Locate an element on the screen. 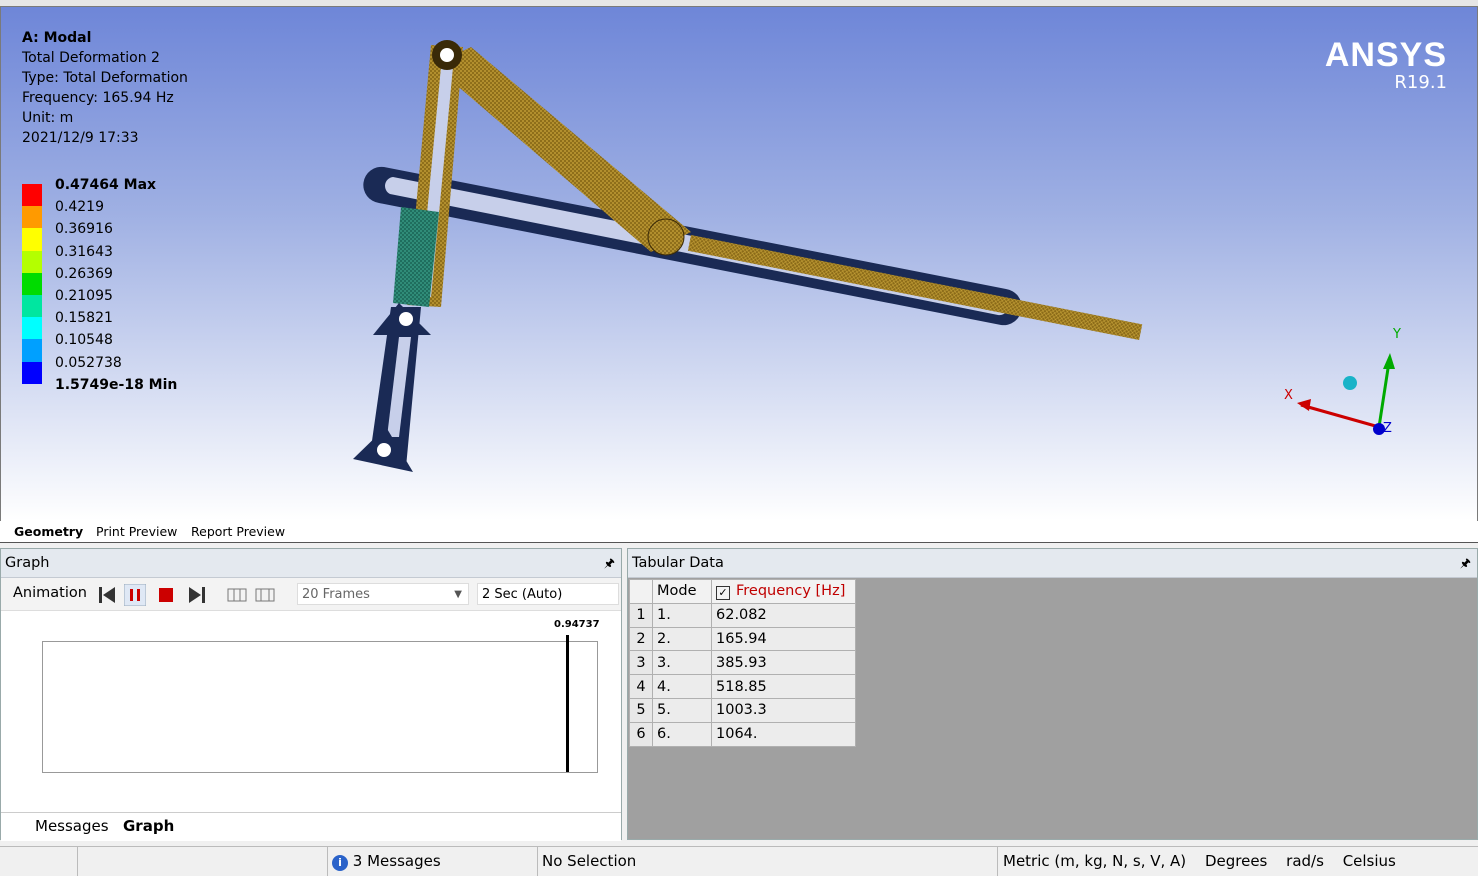 The width and height of the screenshot is (1478, 876). analysis-title: A: Modal is located at coordinates (57, 38).